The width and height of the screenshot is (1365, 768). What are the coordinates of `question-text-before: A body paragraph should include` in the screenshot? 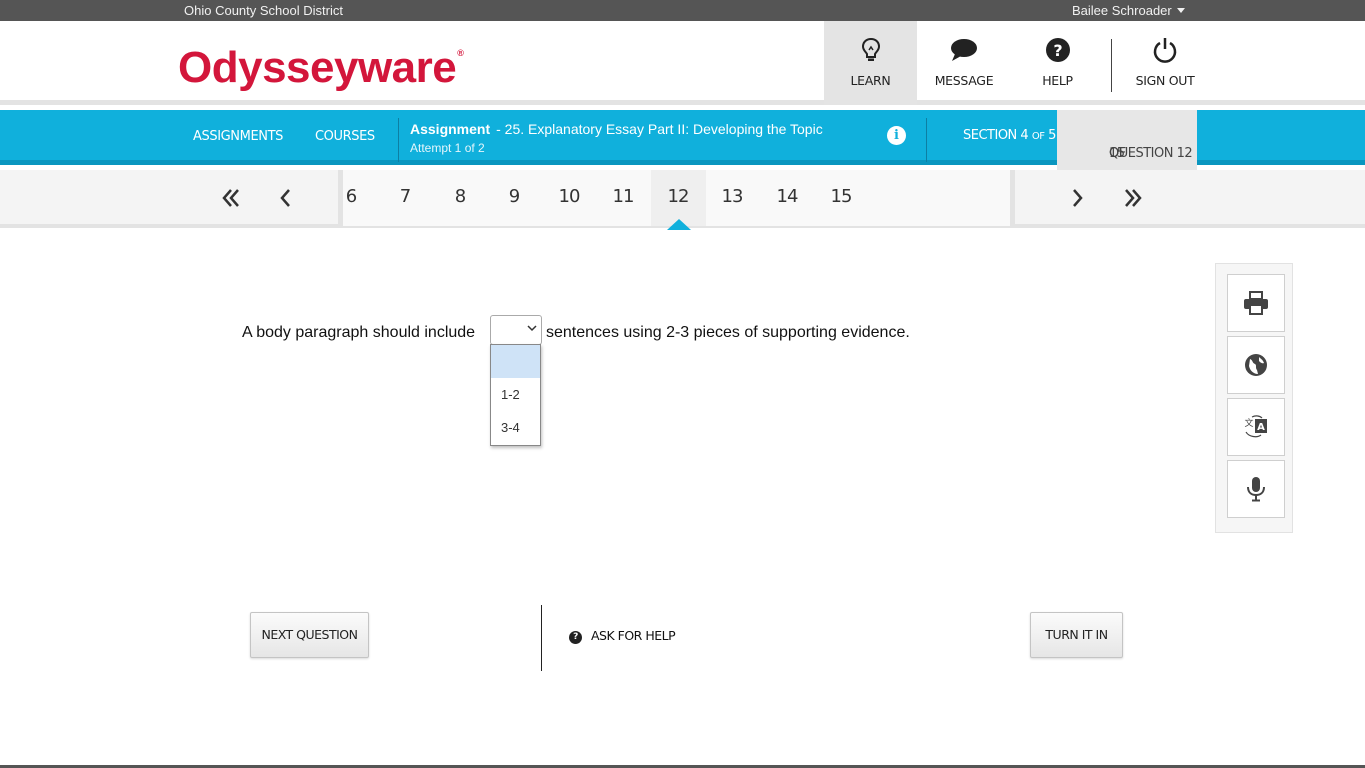 It's located at (359, 332).